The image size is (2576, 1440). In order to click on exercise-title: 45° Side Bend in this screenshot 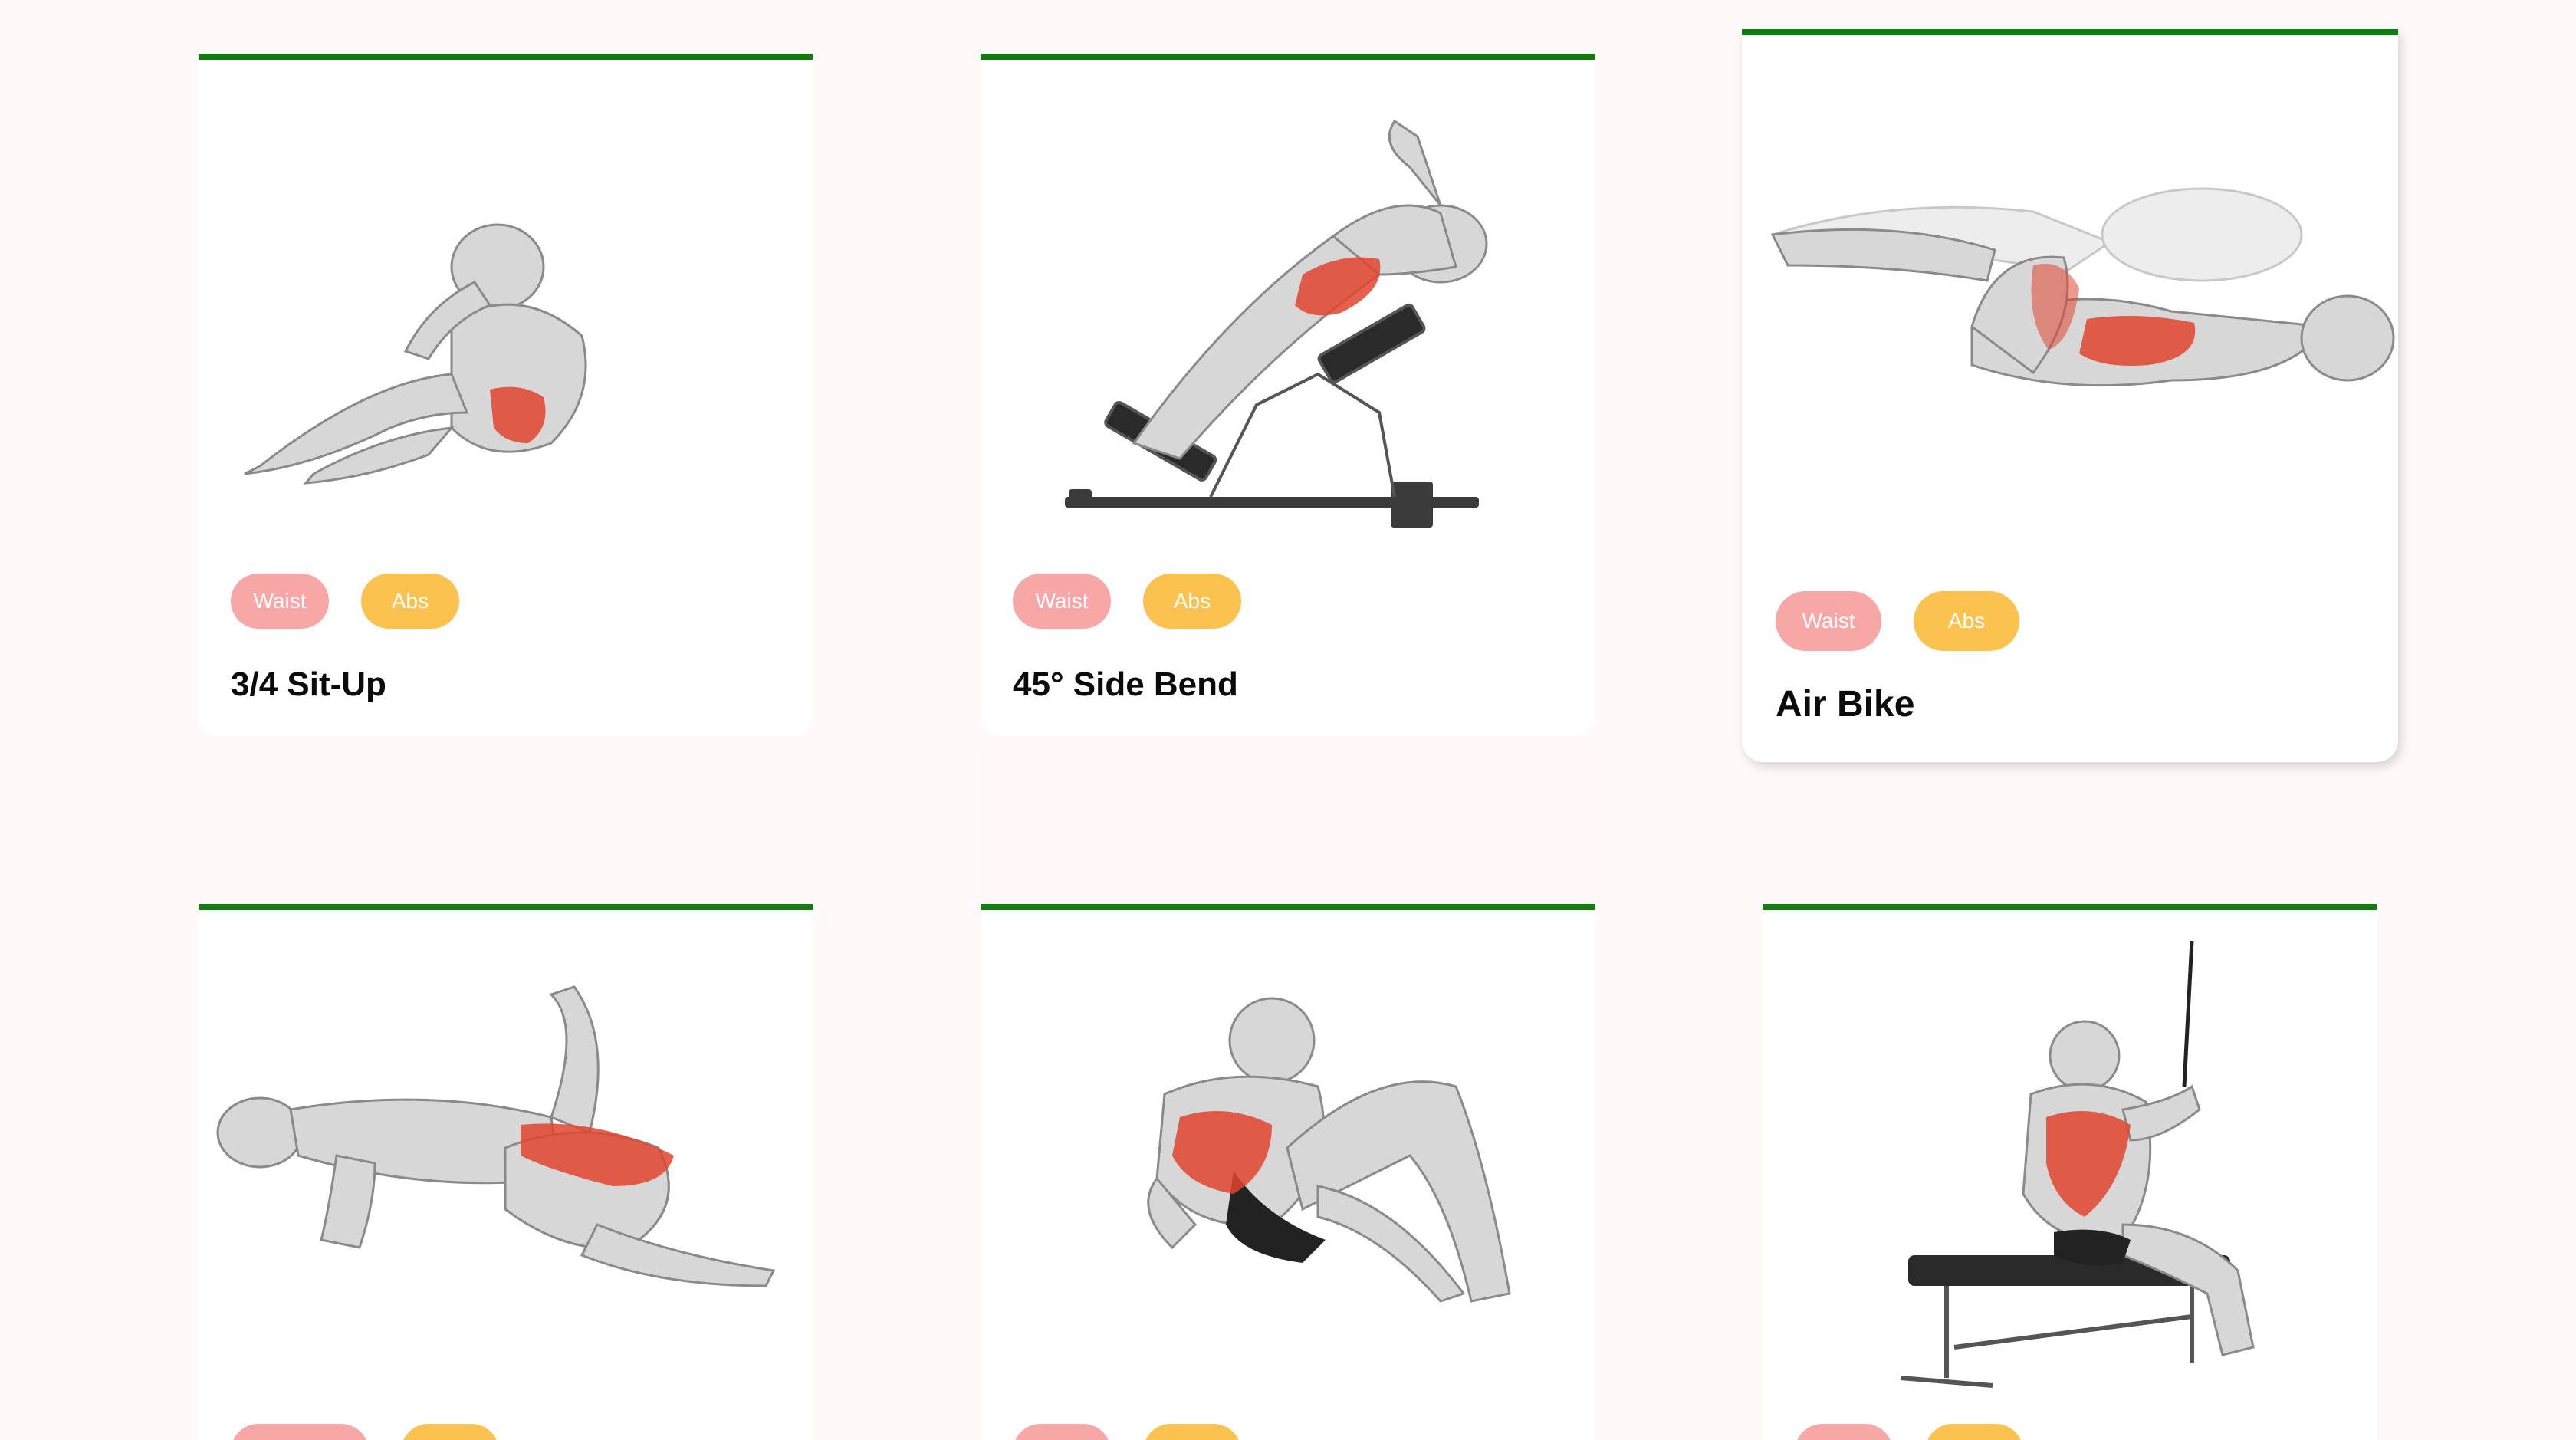, I will do `click(1125, 685)`.